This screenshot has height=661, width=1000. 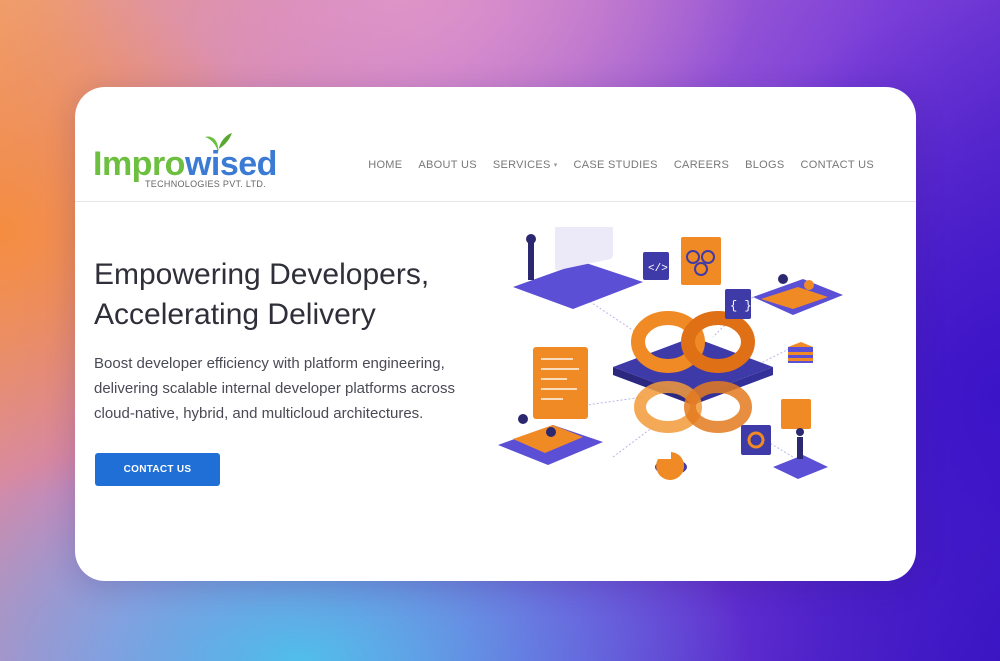 What do you see at coordinates (205, 184) in the screenshot?
I see `logo-tagline: TECHNOLOGIES PVT. LTD.` at bounding box center [205, 184].